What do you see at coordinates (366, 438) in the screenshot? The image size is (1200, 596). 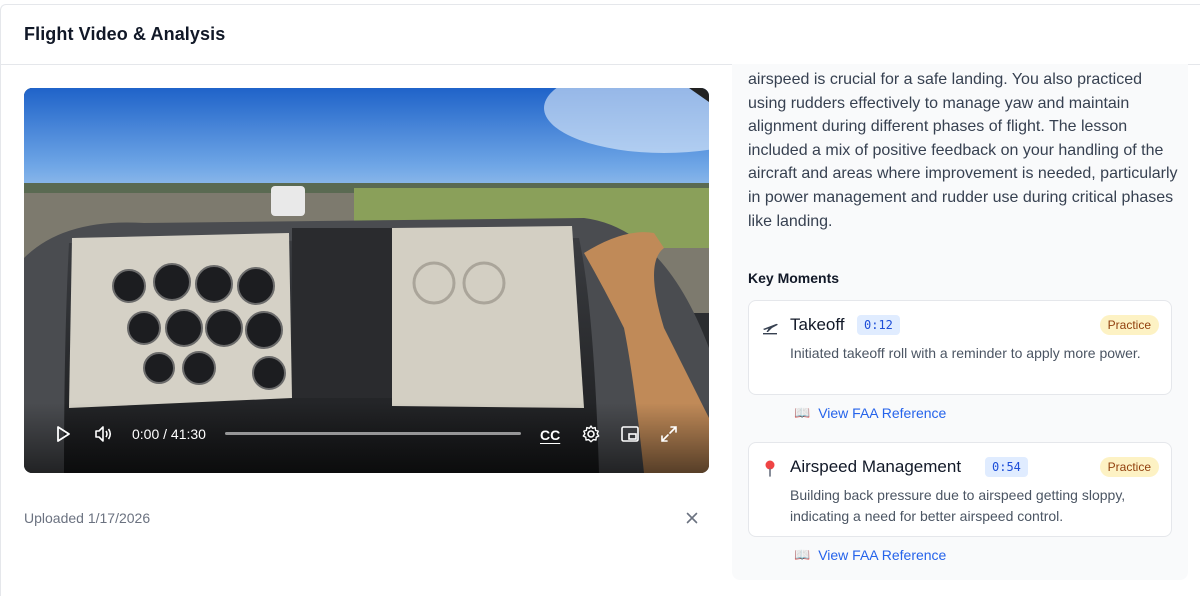 I see `video-controls-bar: 0:00 / 41:30 CC` at bounding box center [366, 438].